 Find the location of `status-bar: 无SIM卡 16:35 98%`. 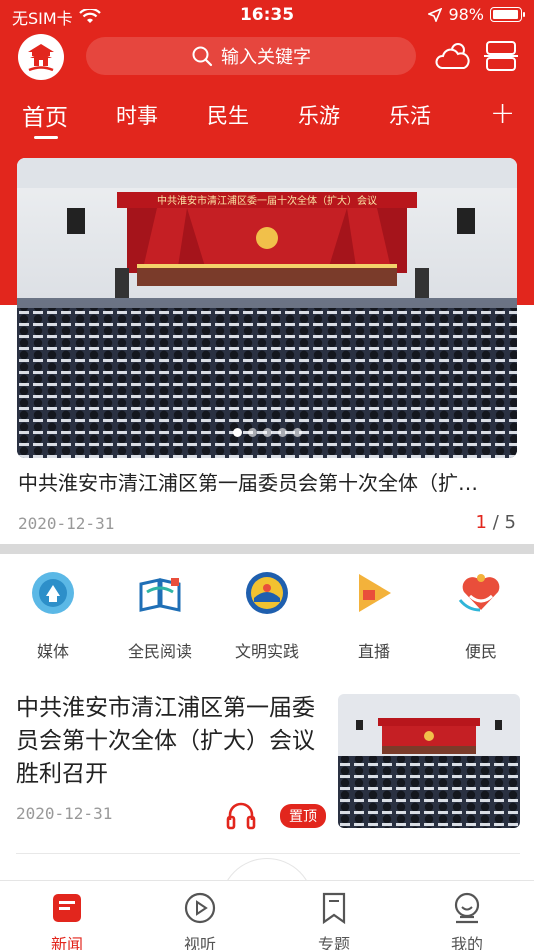

status-bar: 无SIM卡 16:35 98% is located at coordinates (267, 16).